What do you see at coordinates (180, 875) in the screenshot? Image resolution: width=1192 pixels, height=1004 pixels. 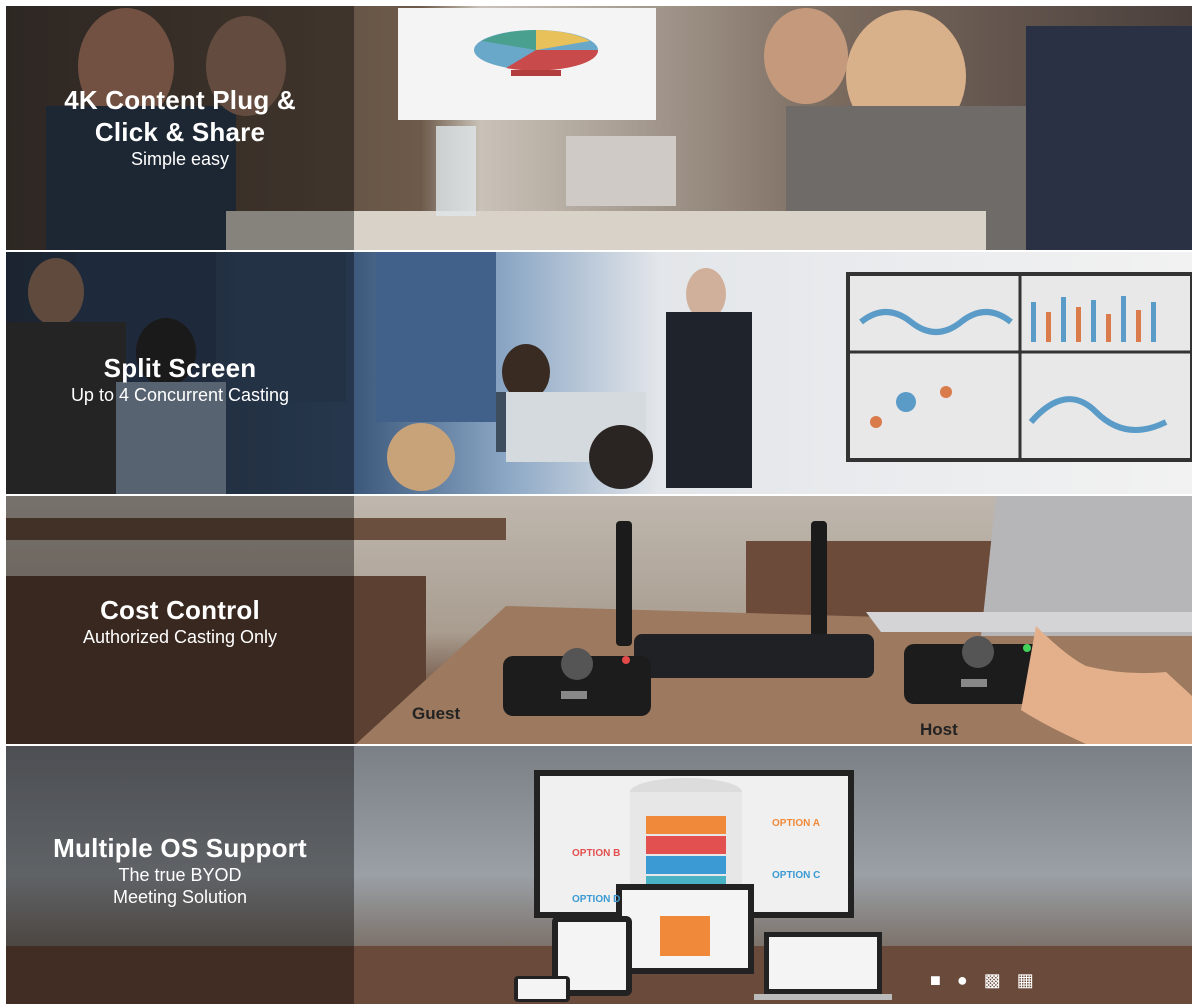 I see `section-subtitle-line1: The true BYOD` at bounding box center [180, 875].